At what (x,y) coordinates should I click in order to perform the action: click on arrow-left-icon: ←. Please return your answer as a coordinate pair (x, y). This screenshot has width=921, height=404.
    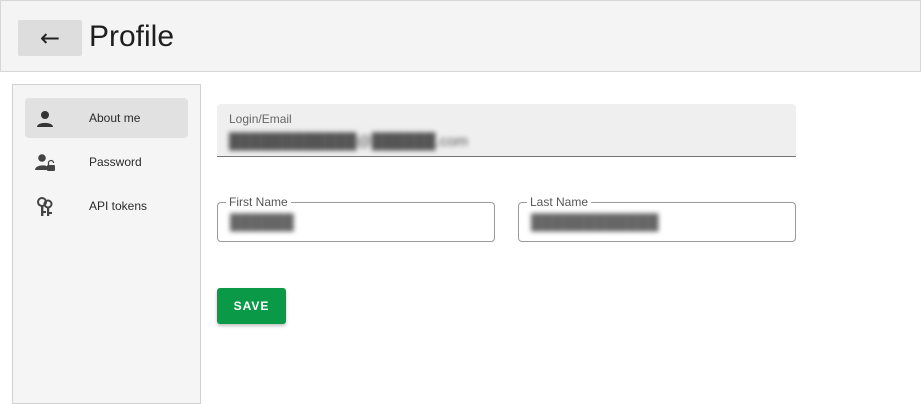
    Looking at the image, I should click on (50, 38).